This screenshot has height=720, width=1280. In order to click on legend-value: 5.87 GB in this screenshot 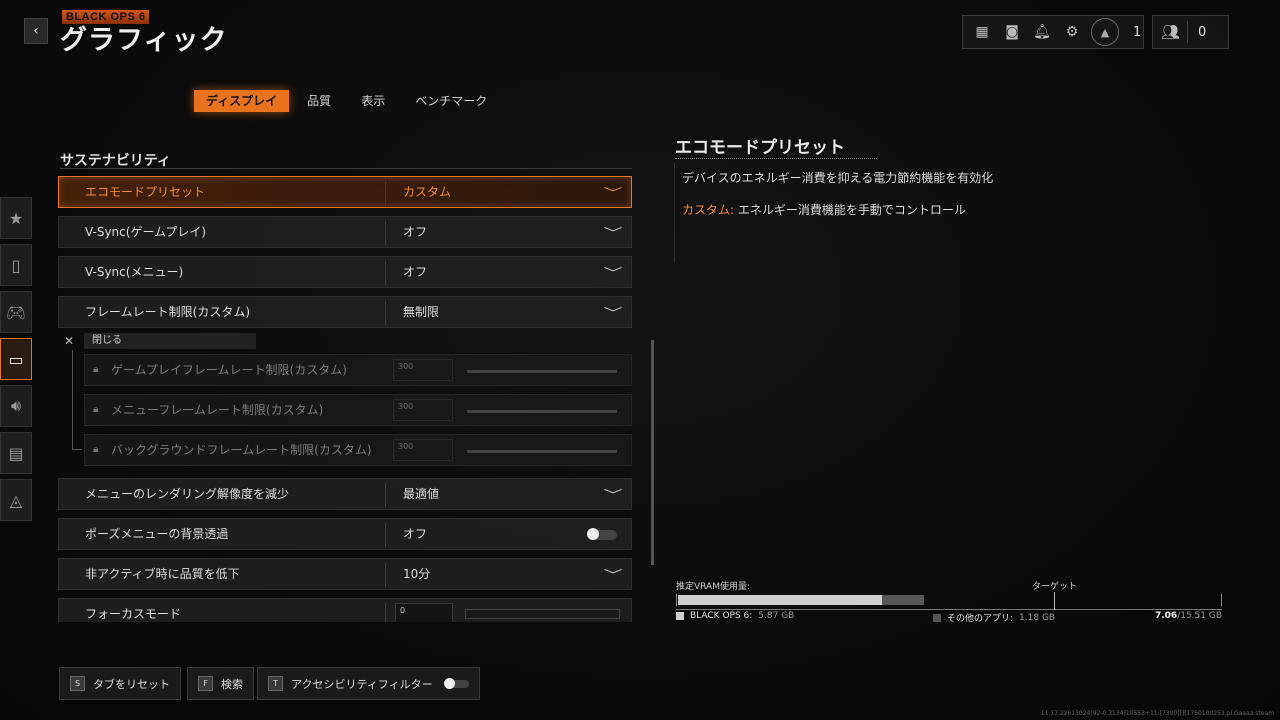, I will do `click(776, 616)`.